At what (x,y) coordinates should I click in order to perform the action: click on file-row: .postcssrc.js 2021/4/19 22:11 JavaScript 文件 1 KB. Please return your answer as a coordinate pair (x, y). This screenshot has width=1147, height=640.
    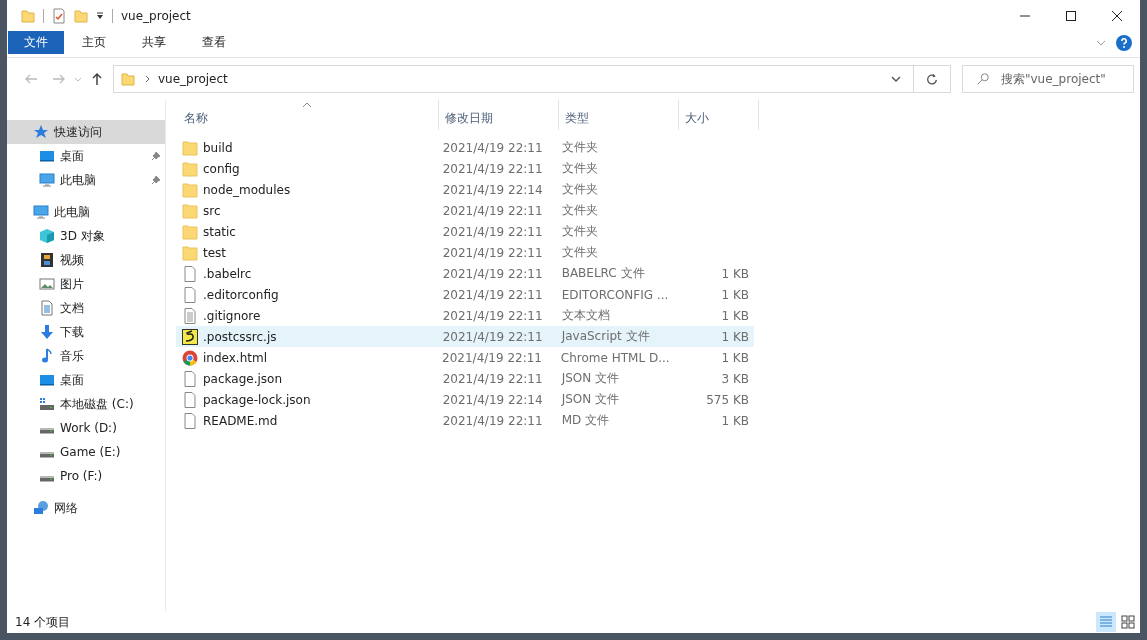
    Looking at the image, I should click on (465, 336).